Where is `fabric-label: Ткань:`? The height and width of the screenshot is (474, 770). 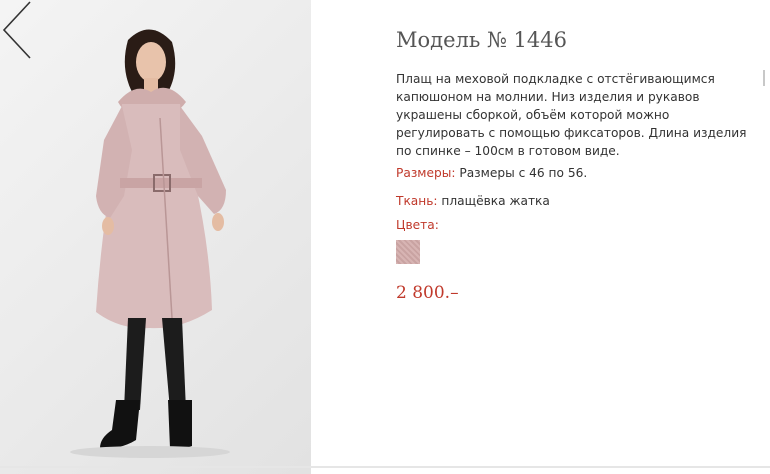 fabric-label: Ткань: is located at coordinates (417, 201).